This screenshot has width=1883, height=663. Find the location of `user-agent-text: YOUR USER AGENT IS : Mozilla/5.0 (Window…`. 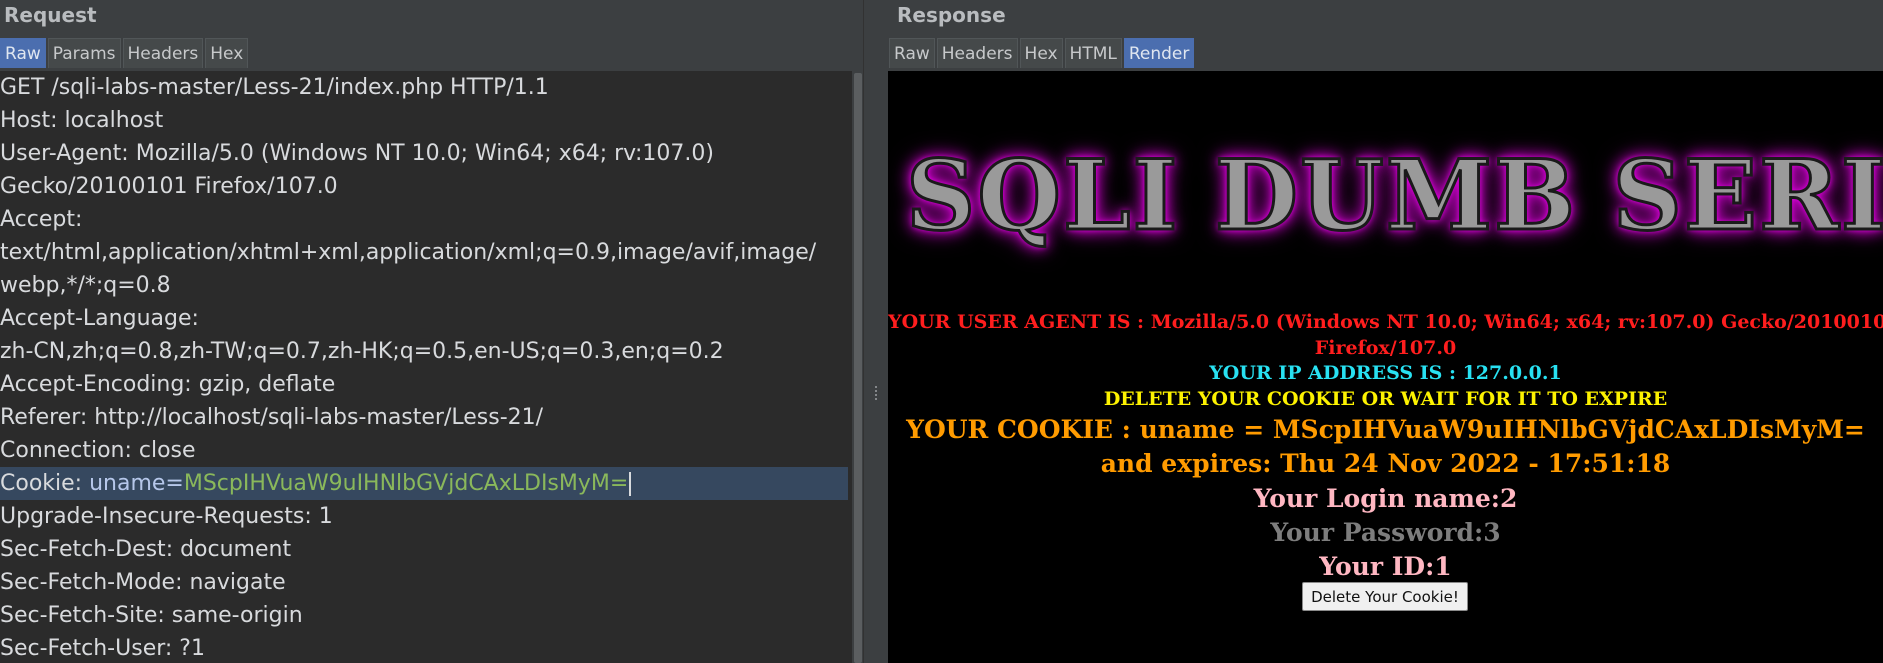

user-agent-text: YOUR USER AGENT IS : Mozilla/5.0 (Window… is located at coordinates (1385, 322).